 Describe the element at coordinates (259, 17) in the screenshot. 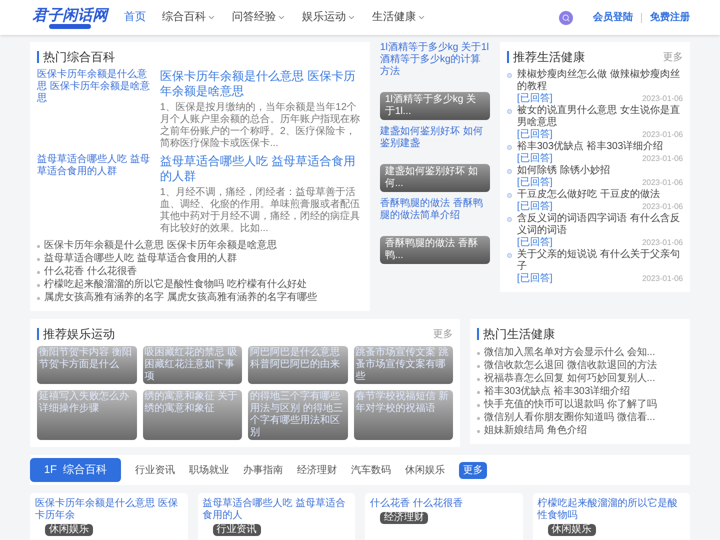

I see `nav-link: 问答经验` at that location.